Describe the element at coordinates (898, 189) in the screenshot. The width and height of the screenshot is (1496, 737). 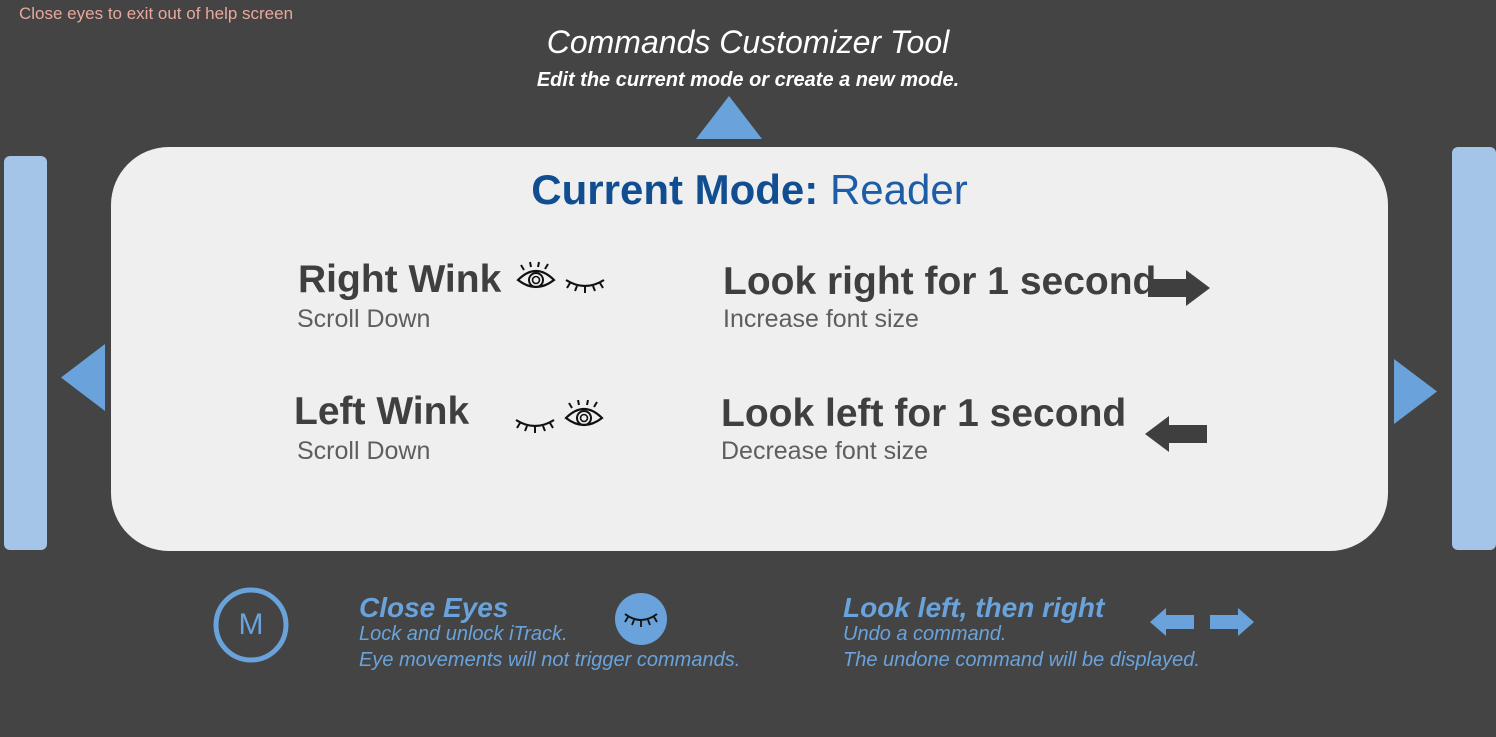
I see `current-mode-value: Reader` at that location.